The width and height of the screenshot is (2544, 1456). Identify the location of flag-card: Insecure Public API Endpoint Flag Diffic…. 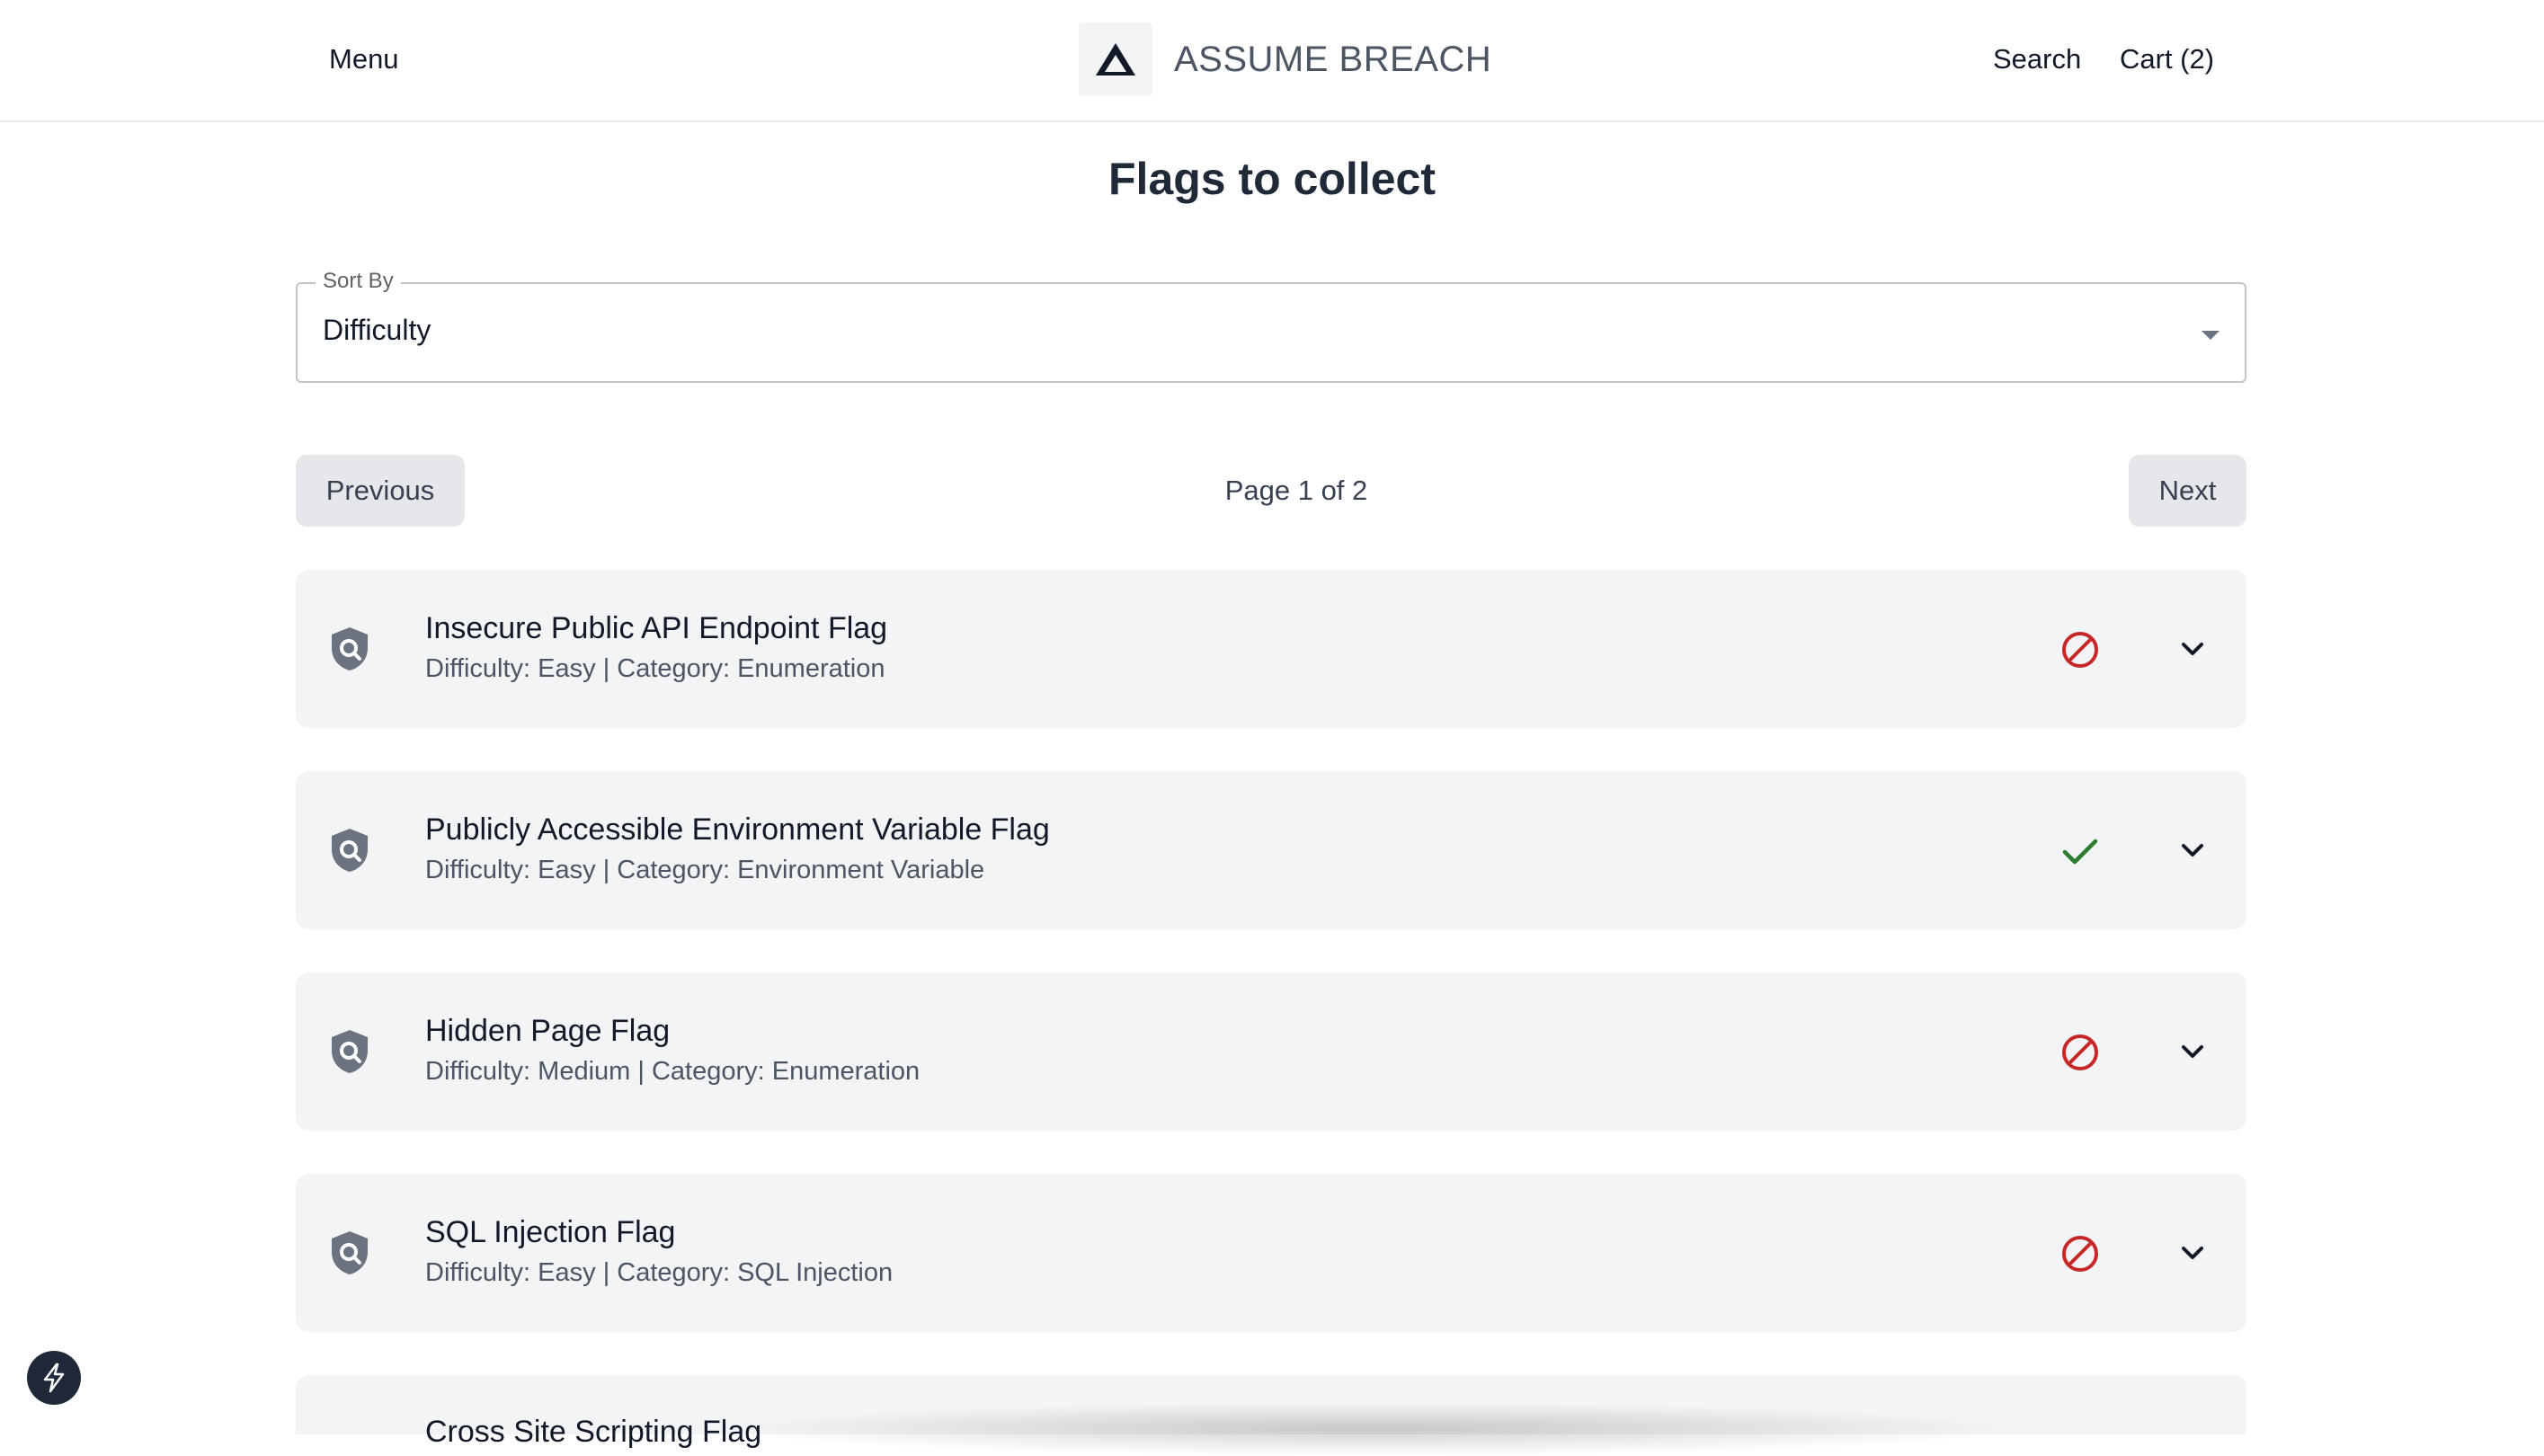
(1271, 649).